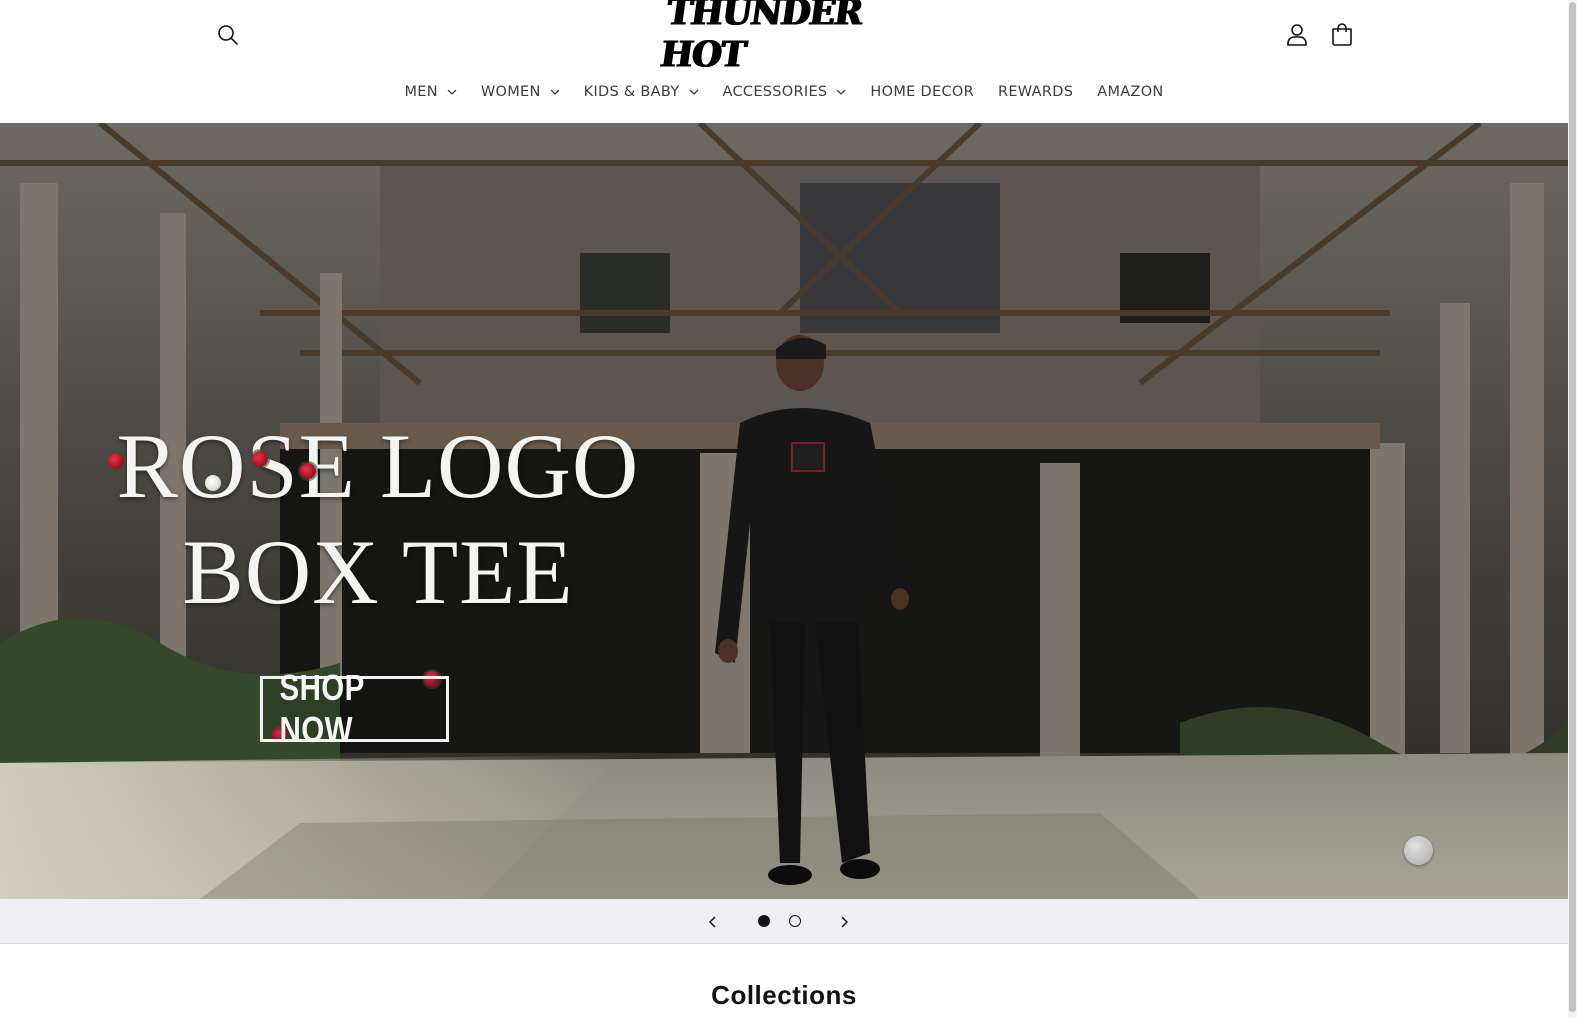  I want to click on chevron-right-icon, so click(844, 922).